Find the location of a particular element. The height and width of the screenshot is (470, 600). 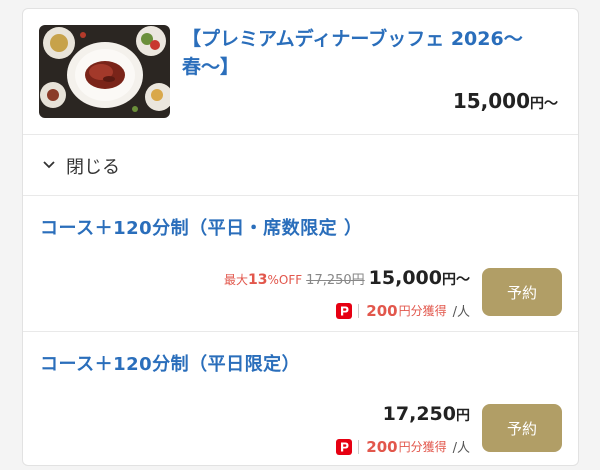

collapse-label: 閉じる is located at coordinates (93, 167).